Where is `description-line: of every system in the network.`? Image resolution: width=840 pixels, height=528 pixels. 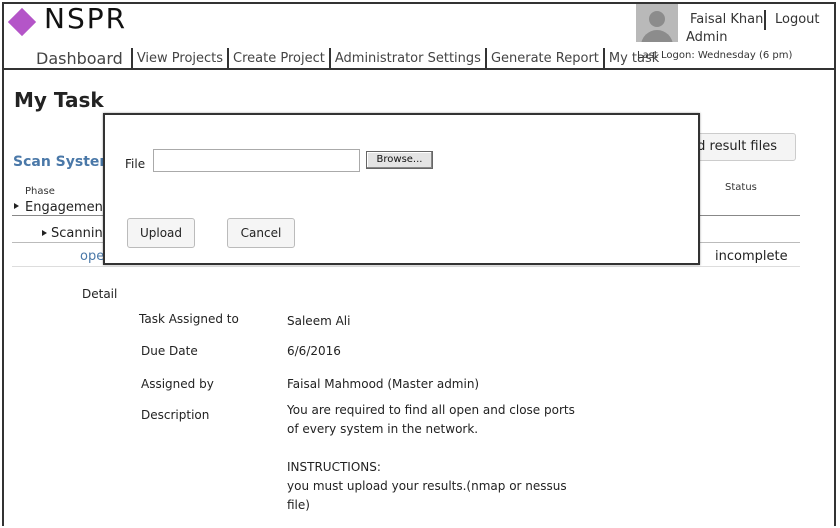 description-line: of every system in the network. is located at coordinates (383, 429).